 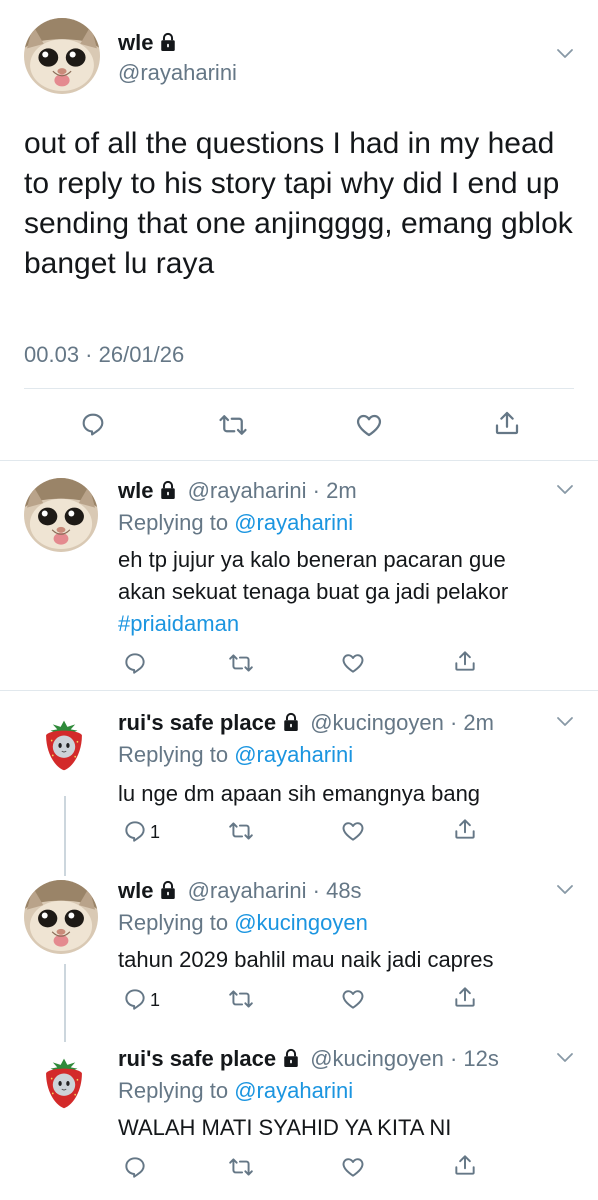 What do you see at coordinates (306, 959) in the screenshot?
I see `reply-text: tahun 2029 bahlil mau naik jadi capres` at bounding box center [306, 959].